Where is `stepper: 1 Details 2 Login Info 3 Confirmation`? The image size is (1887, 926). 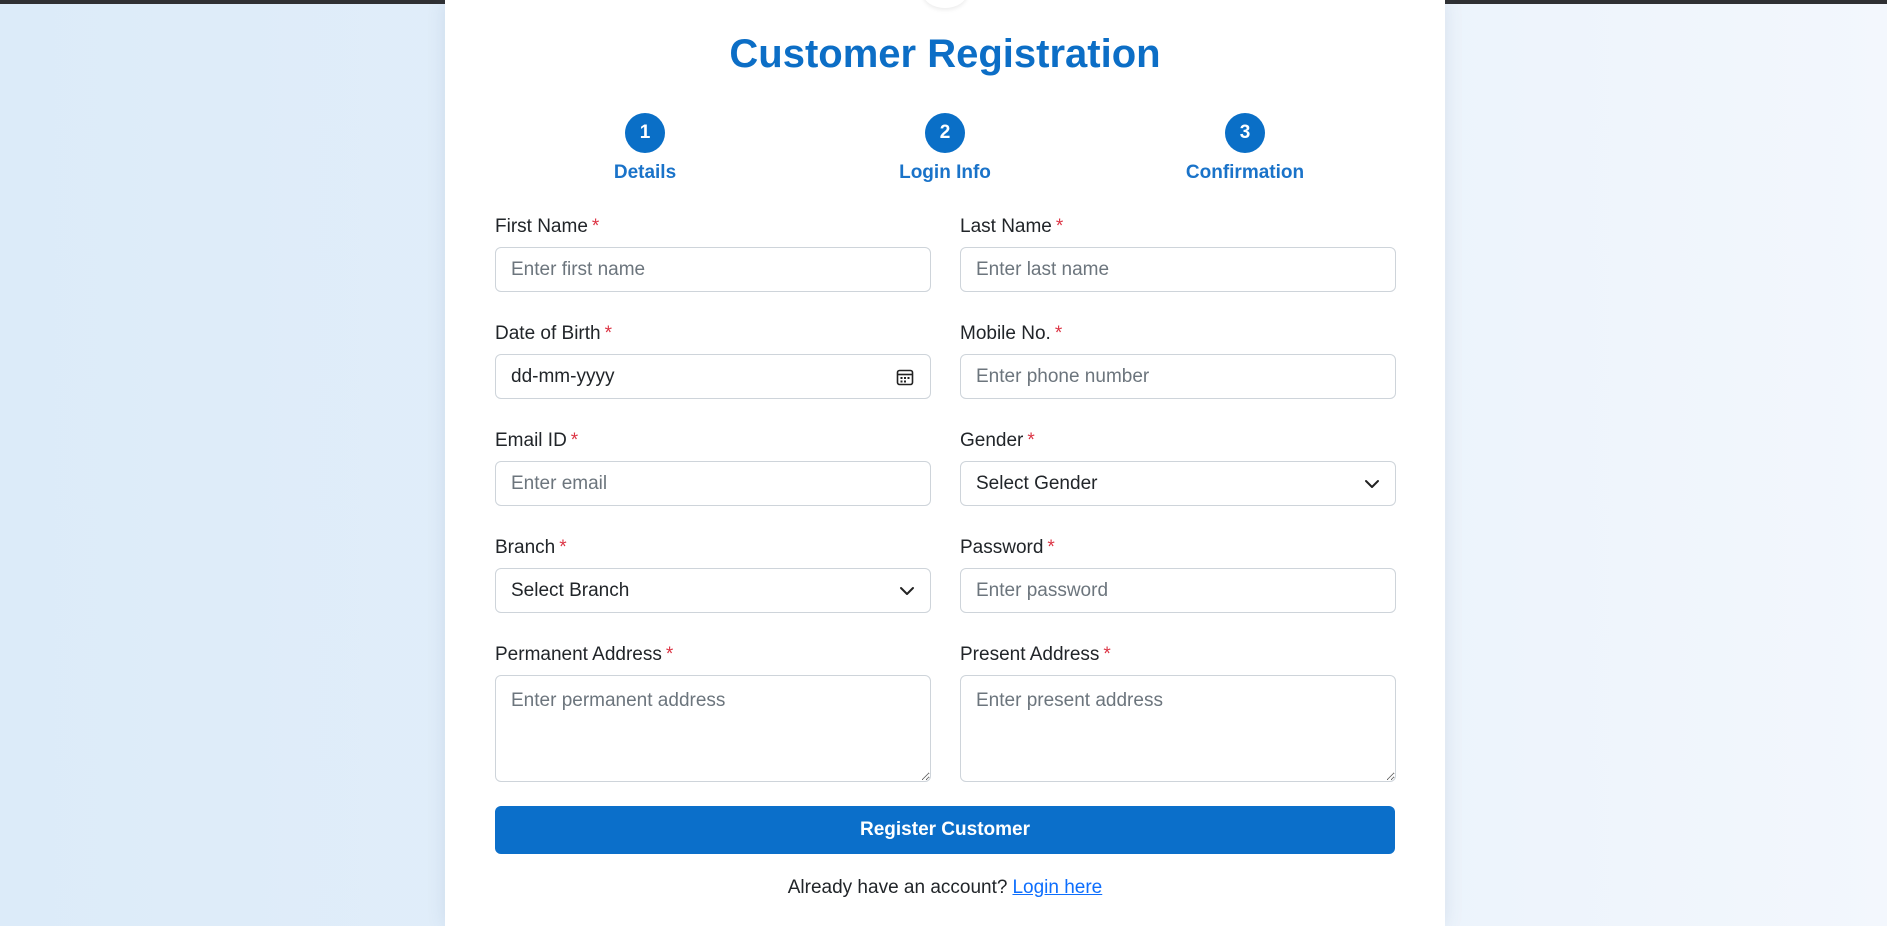
stepper: 1 Details 2 Login Info 3 Confirmation is located at coordinates (945, 148).